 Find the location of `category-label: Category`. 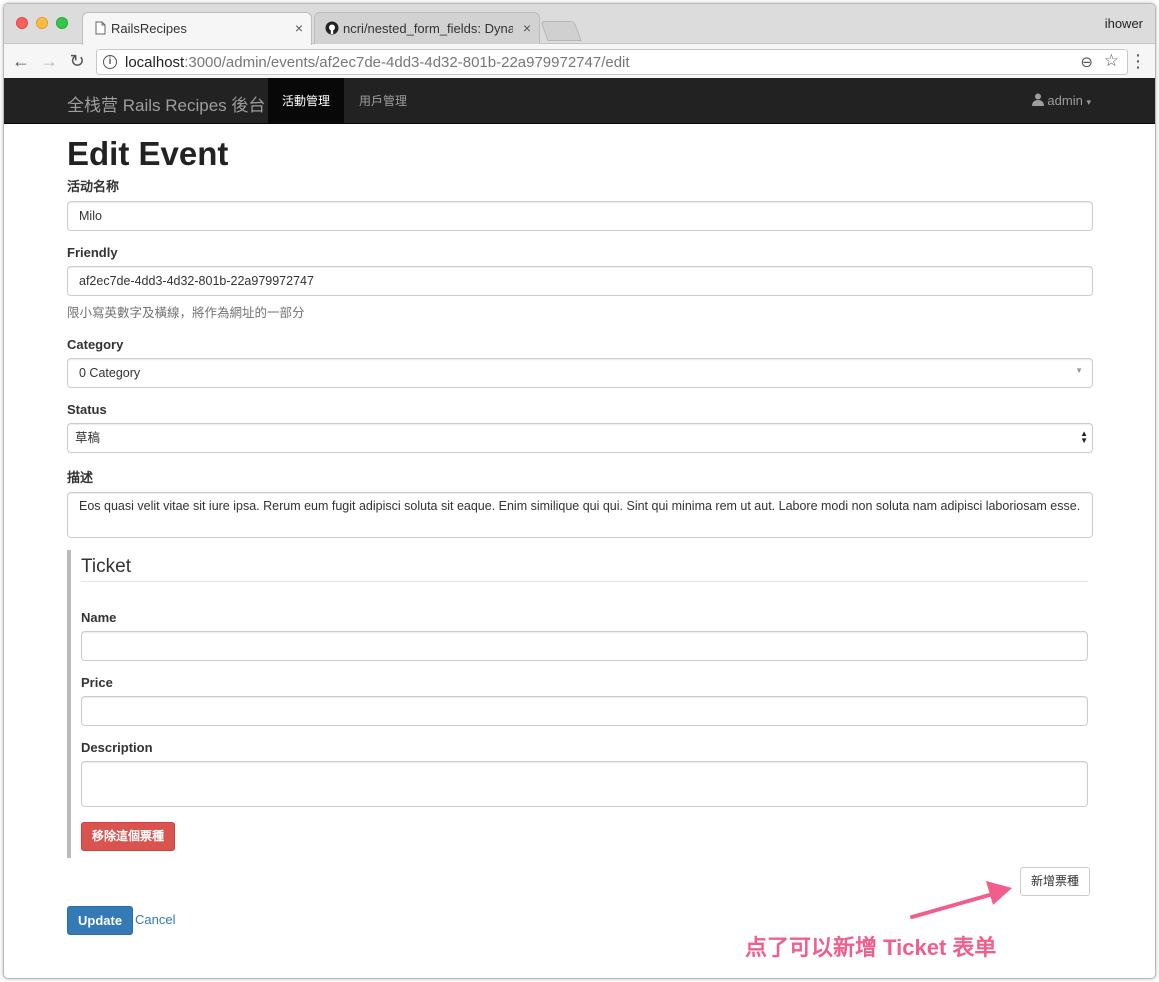

category-label: Category is located at coordinates (95, 344).